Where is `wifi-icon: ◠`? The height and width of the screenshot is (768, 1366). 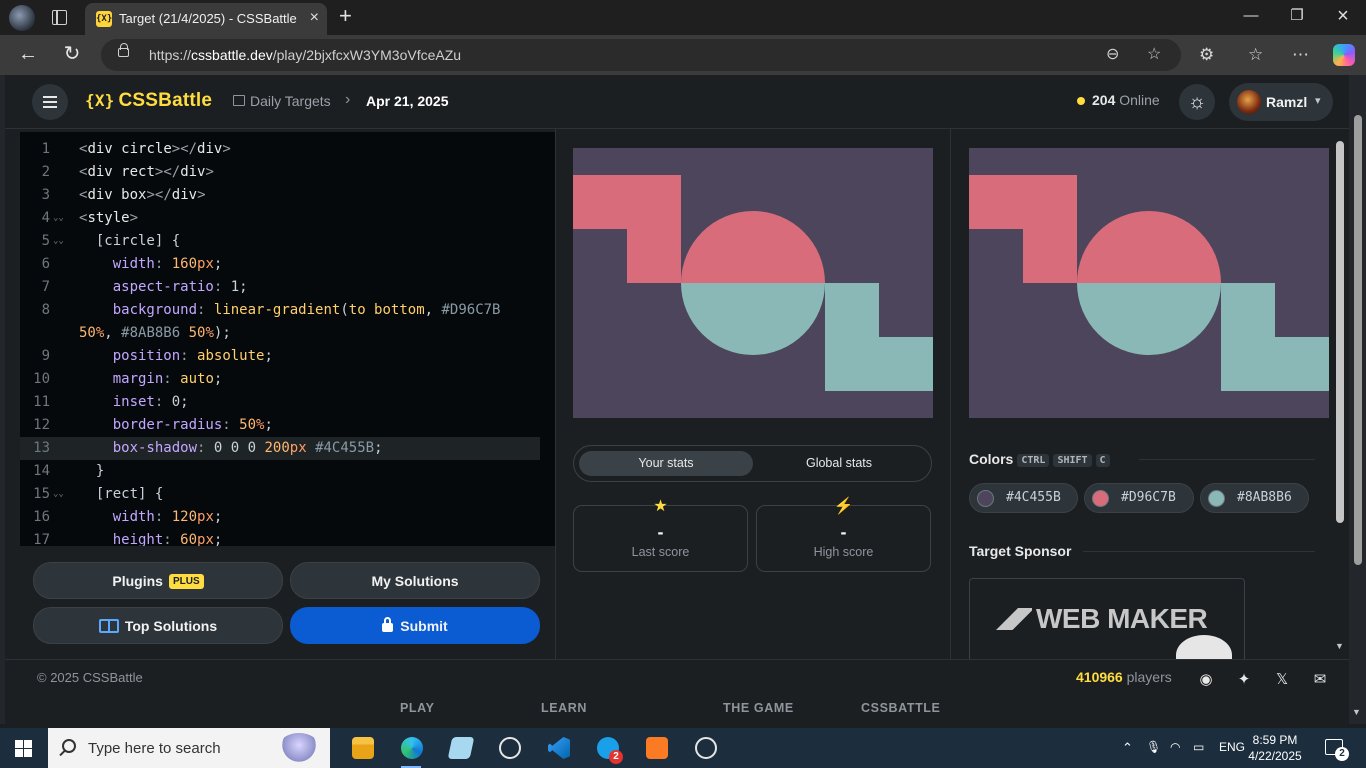
wifi-icon: ◠ is located at coordinates (1175, 747).